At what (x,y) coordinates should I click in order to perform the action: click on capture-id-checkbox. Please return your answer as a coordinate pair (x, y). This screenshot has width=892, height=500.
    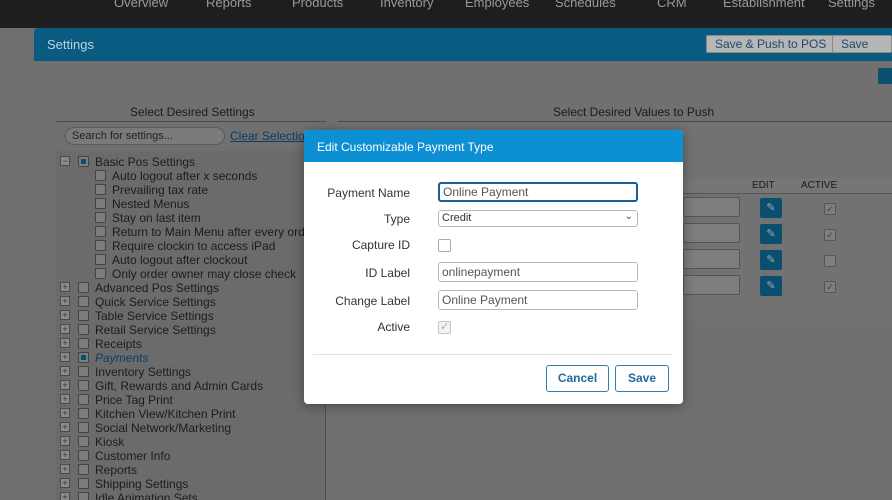
    Looking at the image, I should click on (444, 245).